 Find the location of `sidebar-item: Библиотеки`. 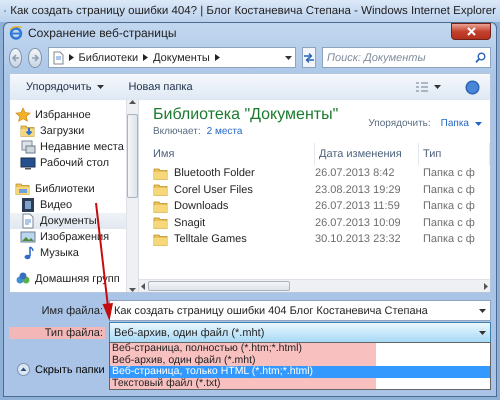

sidebar-item: Библиотеки is located at coordinates (68, 189).